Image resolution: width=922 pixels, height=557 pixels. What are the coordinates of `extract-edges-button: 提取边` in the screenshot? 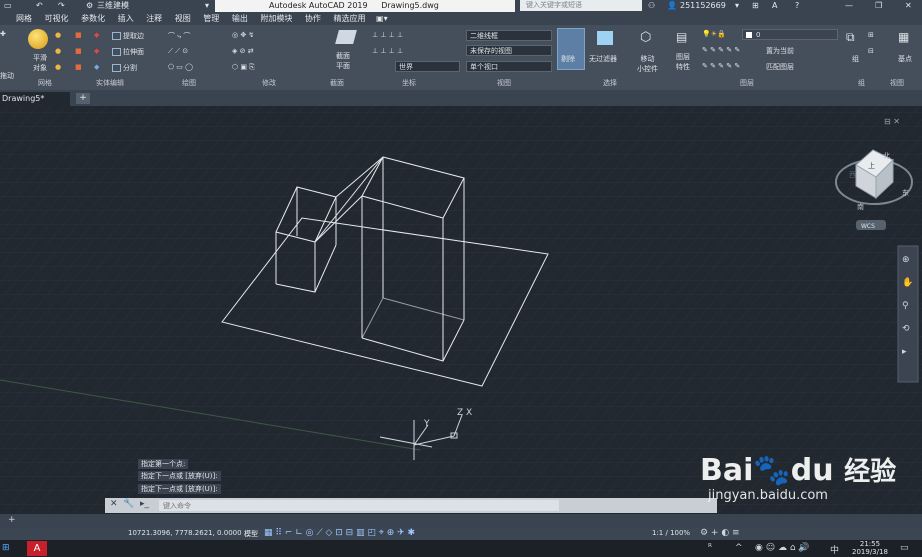 It's located at (128, 36).